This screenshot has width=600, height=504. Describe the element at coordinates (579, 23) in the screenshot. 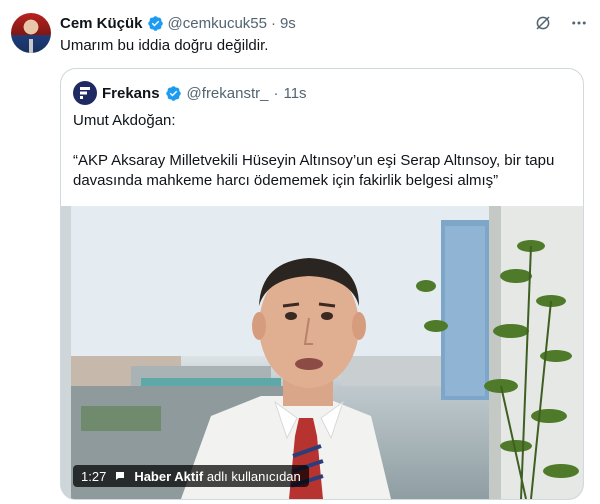

I see `more-icon` at that location.